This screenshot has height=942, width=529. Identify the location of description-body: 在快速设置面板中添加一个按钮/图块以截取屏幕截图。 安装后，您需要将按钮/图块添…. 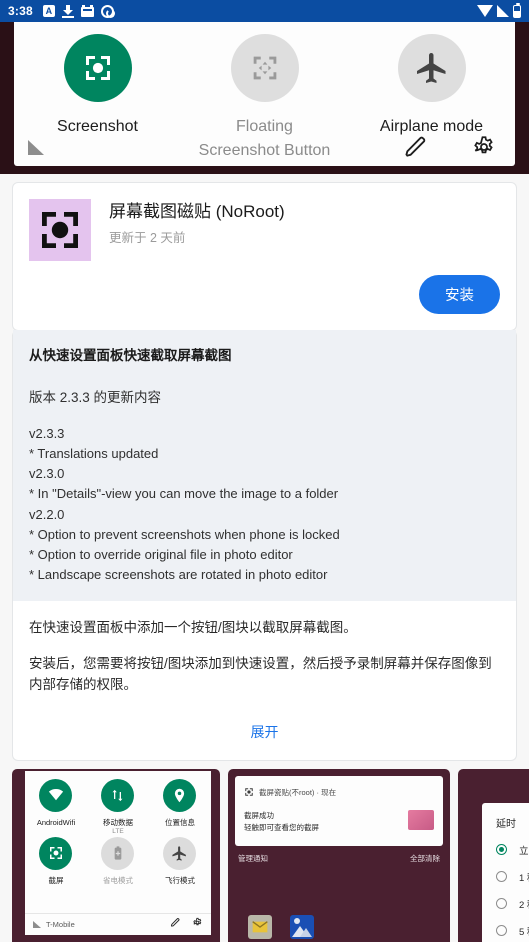
(264, 650).